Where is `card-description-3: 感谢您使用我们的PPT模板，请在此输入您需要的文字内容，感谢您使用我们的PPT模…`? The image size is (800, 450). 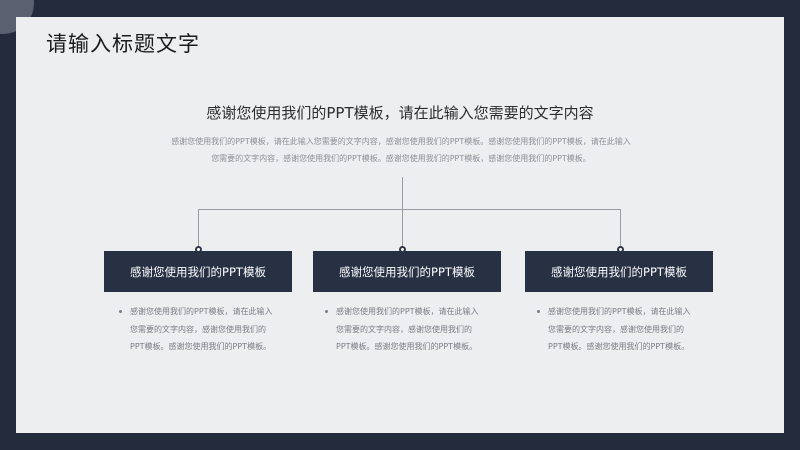 card-description-3: 感谢您使用我们的PPT模板，请在此输入您需要的文字内容，感谢您使用我们的PPT模… is located at coordinates (614, 329).